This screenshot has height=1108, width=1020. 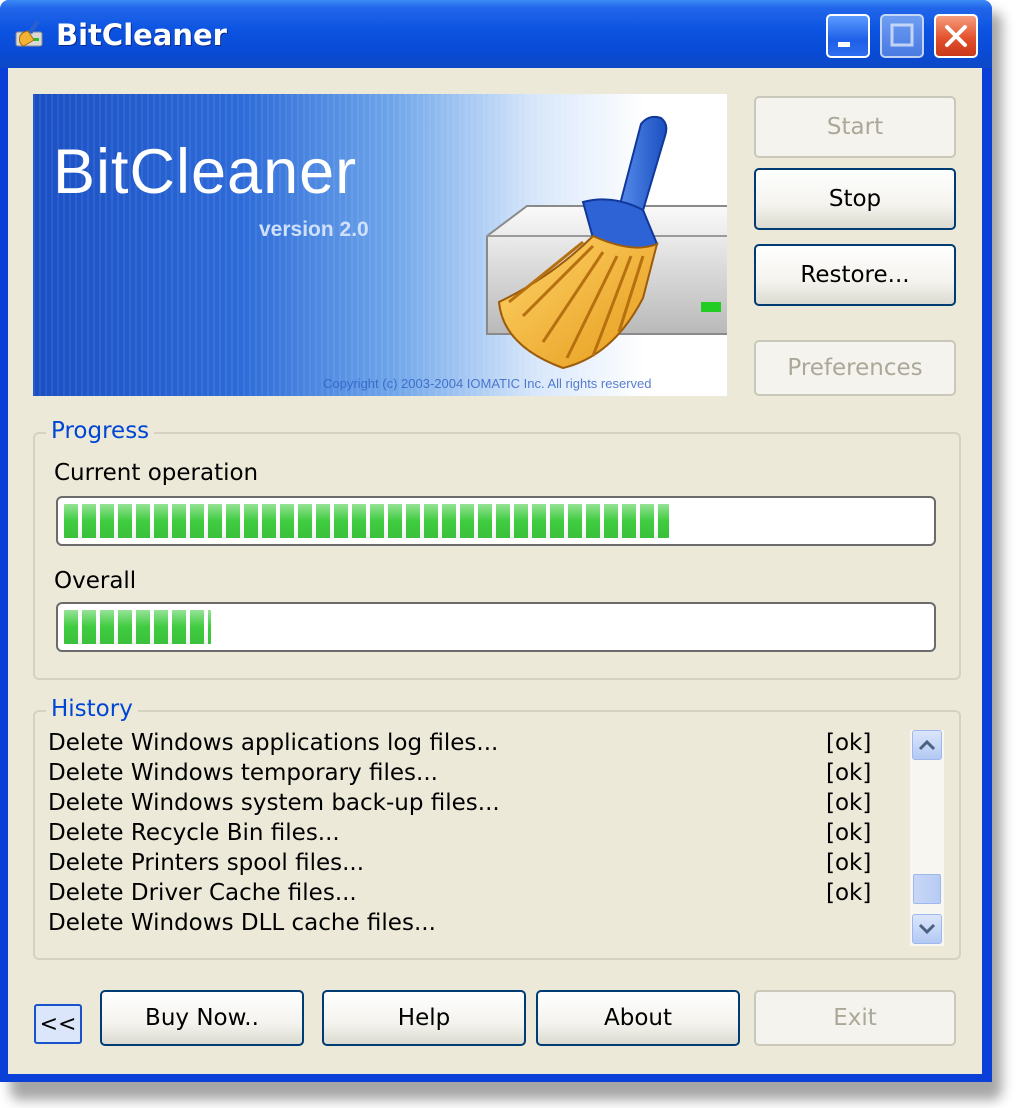 I want to click on help-button: Help, so click(x=424, y=1018).